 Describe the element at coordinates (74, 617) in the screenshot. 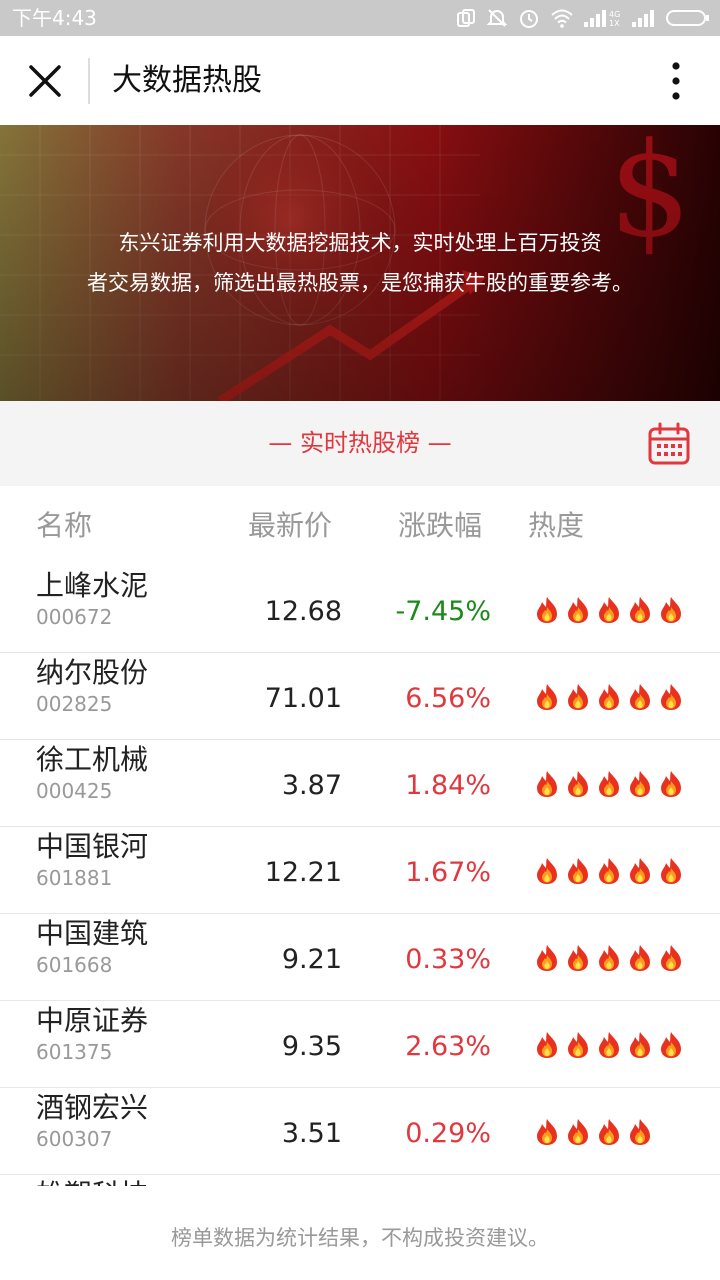

I see `stock-code: 000672` at that location.